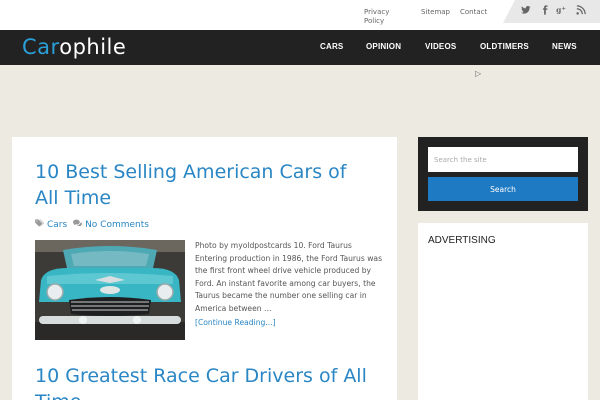  What do you see at coordinates (383, 46) in the screenshot?
I see `nav-item-opinion: OPINION` at bounding box center [383, 46].